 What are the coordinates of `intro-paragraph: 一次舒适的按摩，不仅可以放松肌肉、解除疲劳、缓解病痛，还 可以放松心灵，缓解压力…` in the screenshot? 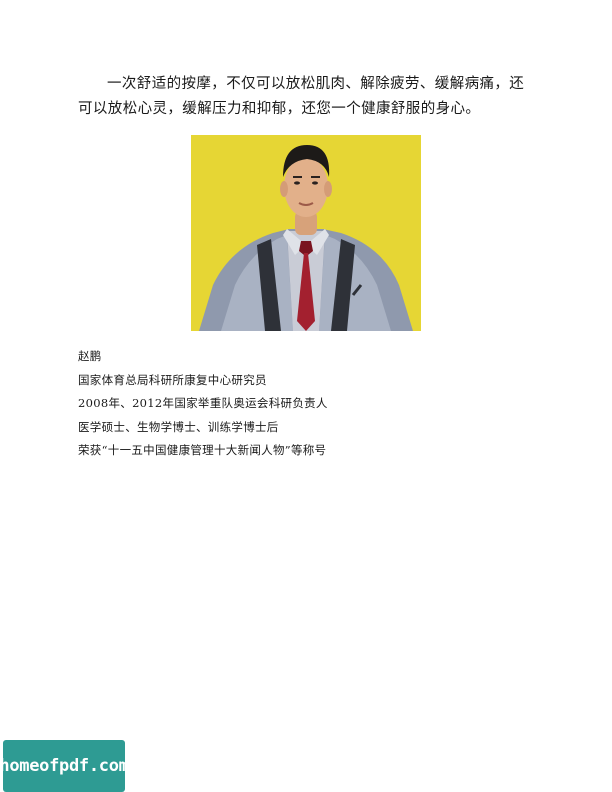 It's located at (313, 97).